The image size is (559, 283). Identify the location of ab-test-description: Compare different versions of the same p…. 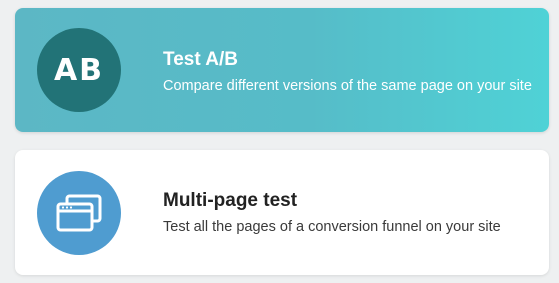
(347, 86).